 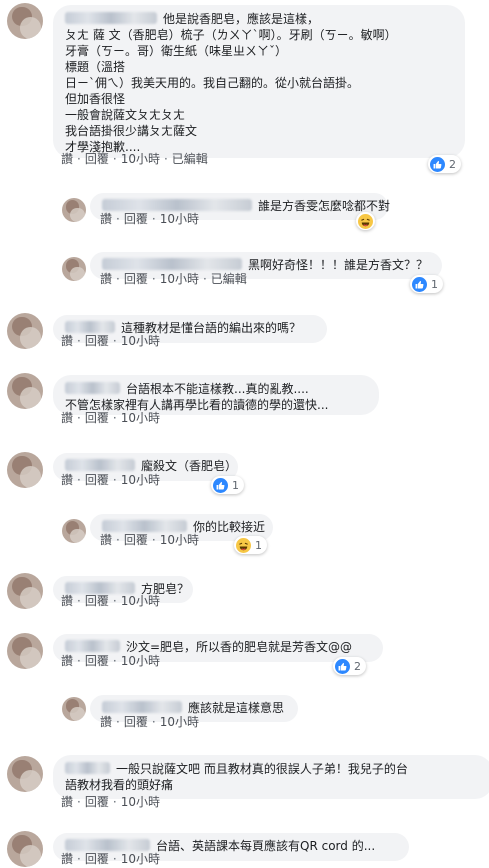 I want to click on comment-actions: 讚 · 回覆 · 10小時 · 已編輯, so click(x=173, y=278).